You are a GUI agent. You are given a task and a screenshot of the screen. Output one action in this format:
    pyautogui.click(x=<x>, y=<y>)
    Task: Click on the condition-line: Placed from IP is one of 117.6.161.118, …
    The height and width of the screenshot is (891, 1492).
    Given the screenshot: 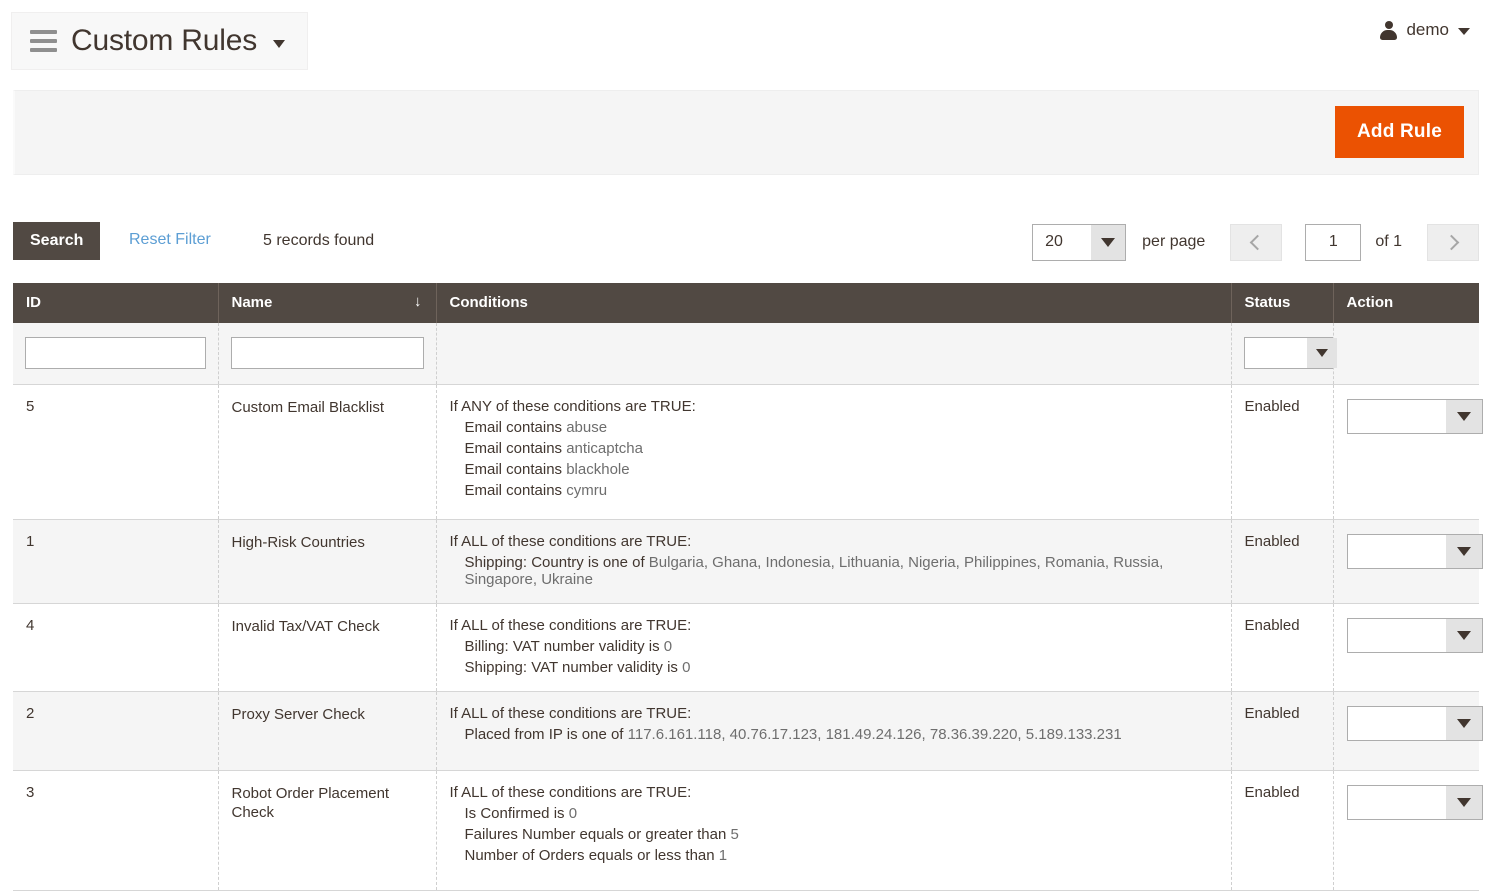 What is the action you would take?
    pyautogui.click(x=834, y=734)
    